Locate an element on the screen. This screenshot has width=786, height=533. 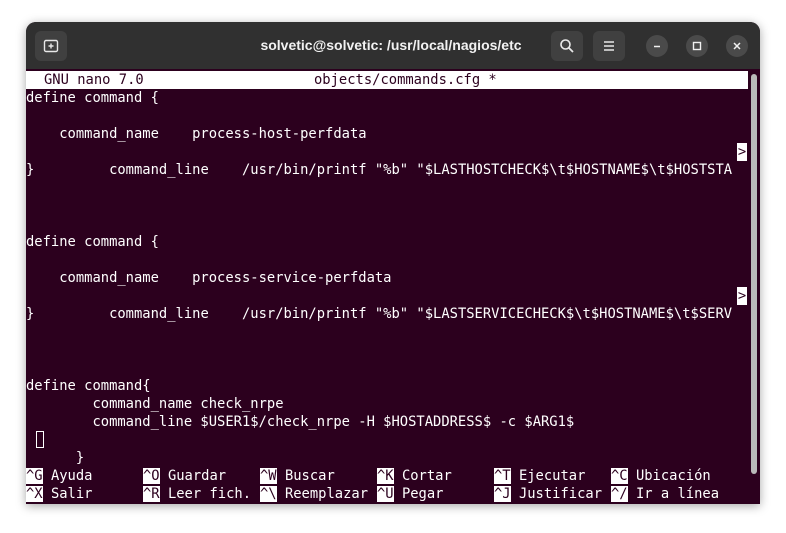
editor-line: define command{ is located at coordinates (88, 386).